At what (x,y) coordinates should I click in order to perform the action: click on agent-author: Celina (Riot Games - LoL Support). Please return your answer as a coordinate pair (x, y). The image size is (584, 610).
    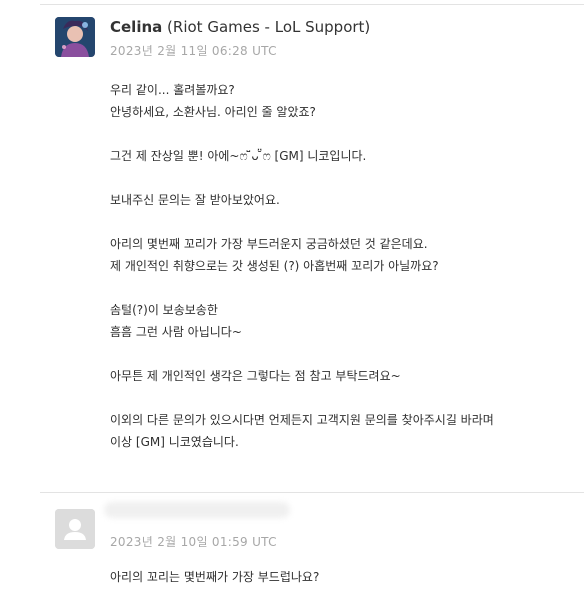
    Looking at the image, I should click on (240, 27).